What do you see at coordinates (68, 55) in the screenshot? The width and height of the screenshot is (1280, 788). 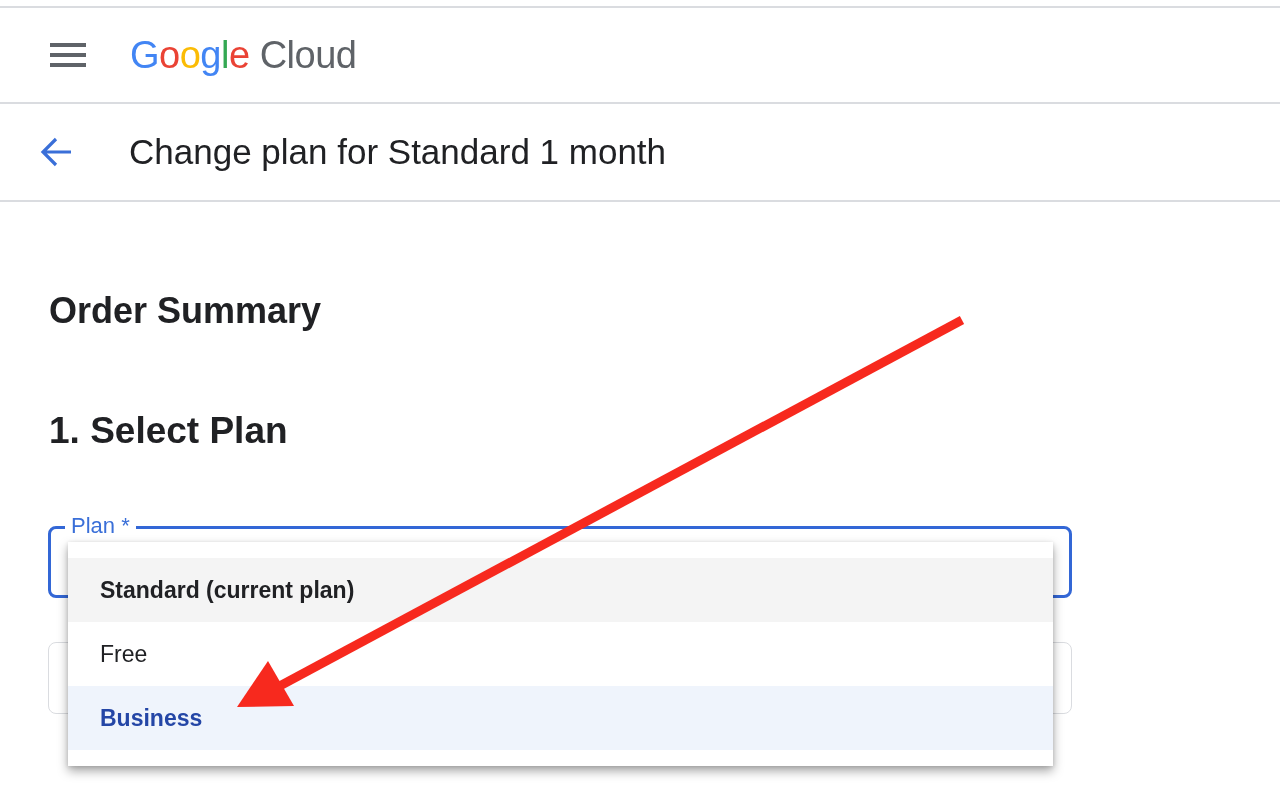 I see `menu-icon` at bounding box center [68, 55].